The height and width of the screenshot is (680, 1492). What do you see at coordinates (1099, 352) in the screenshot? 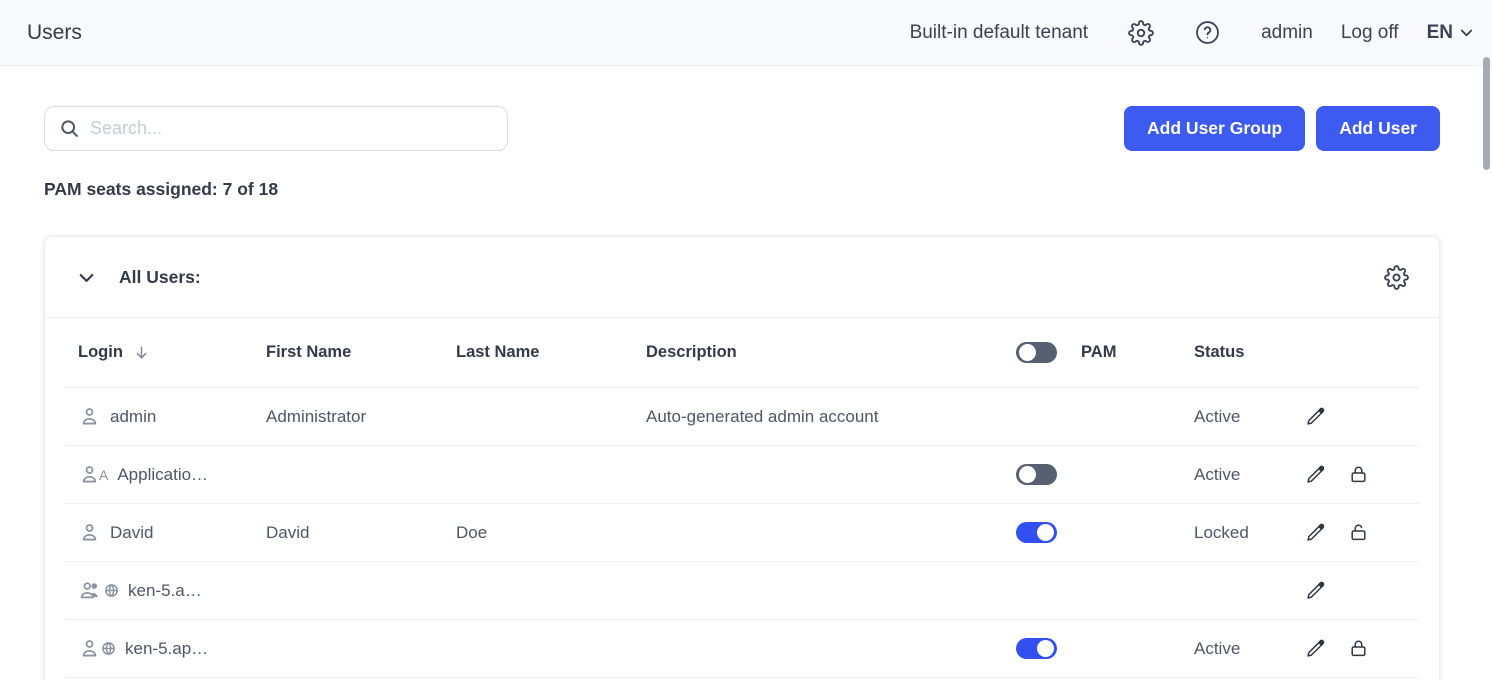
I see `column-pam: PAM` at bounding box center [1099, 352].